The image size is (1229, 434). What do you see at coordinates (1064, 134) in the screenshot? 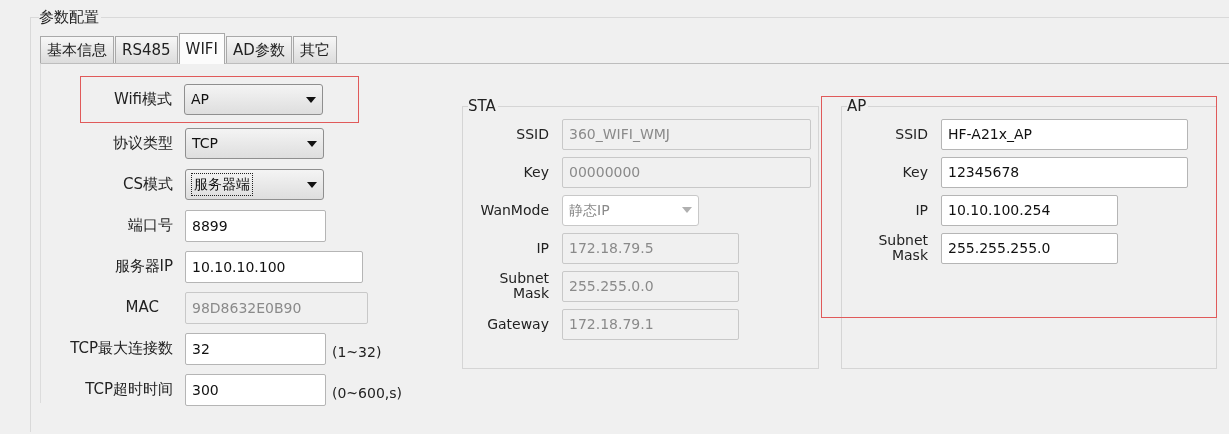
I see `input-field: HF-A21x_AP` at bounding box center [1064, 134].